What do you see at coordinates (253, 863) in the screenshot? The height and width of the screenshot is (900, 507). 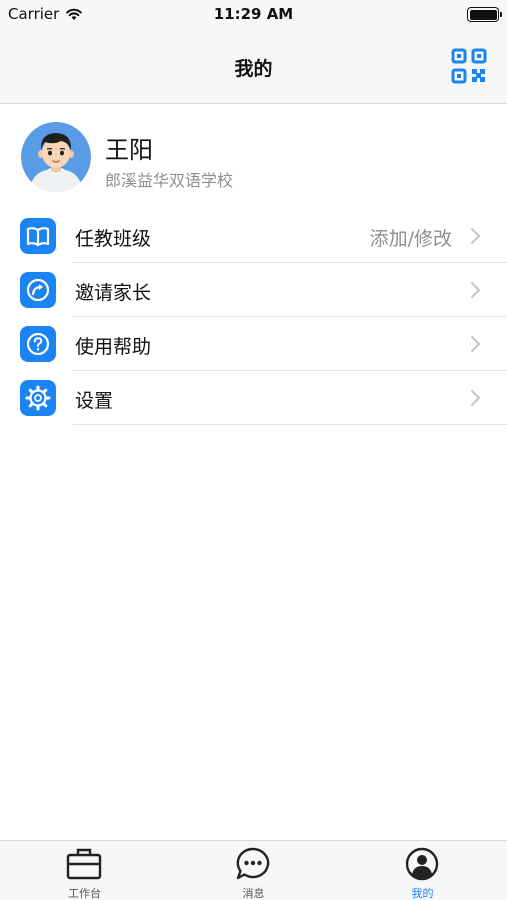 I see `chat-bubble-icon` at bounding box center [253, 863].